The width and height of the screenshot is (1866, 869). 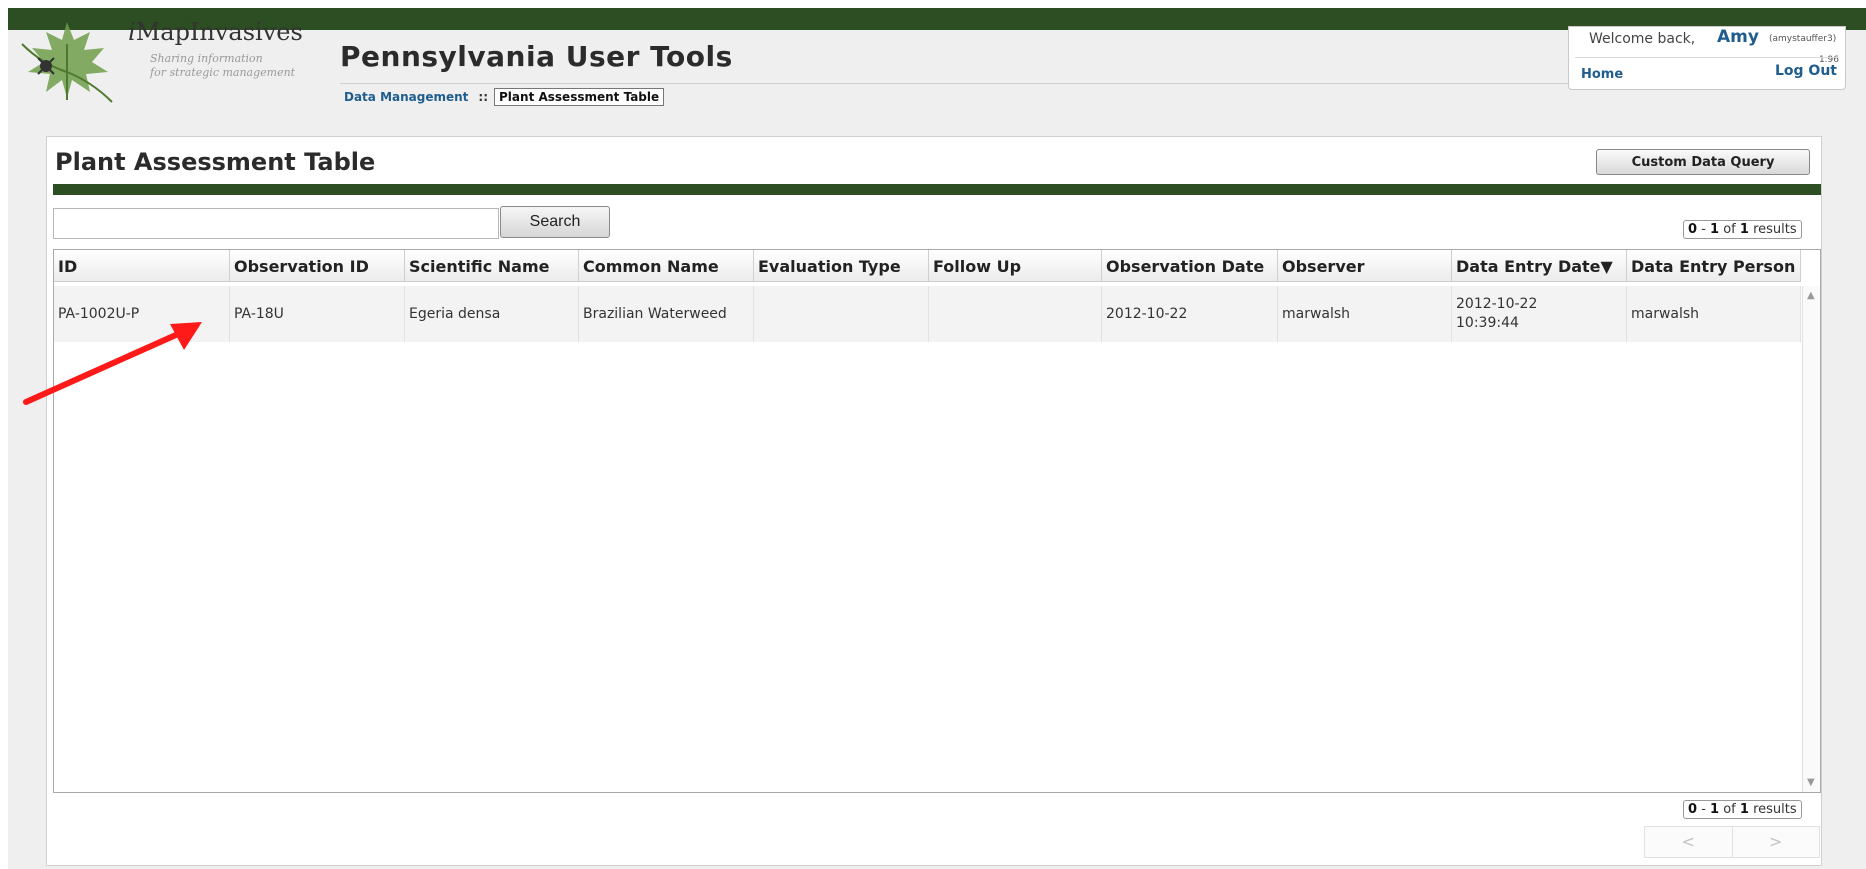 I want to click on column-header-common-name: Common Name, so click(x=666, y=266).